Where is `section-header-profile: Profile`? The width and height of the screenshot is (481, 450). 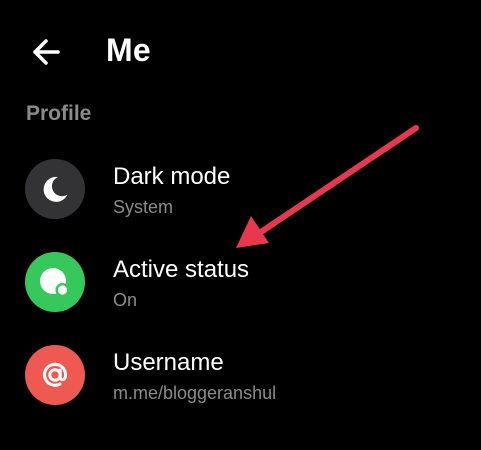 section-header-profile: Profile is located at coordinates (59, 113).